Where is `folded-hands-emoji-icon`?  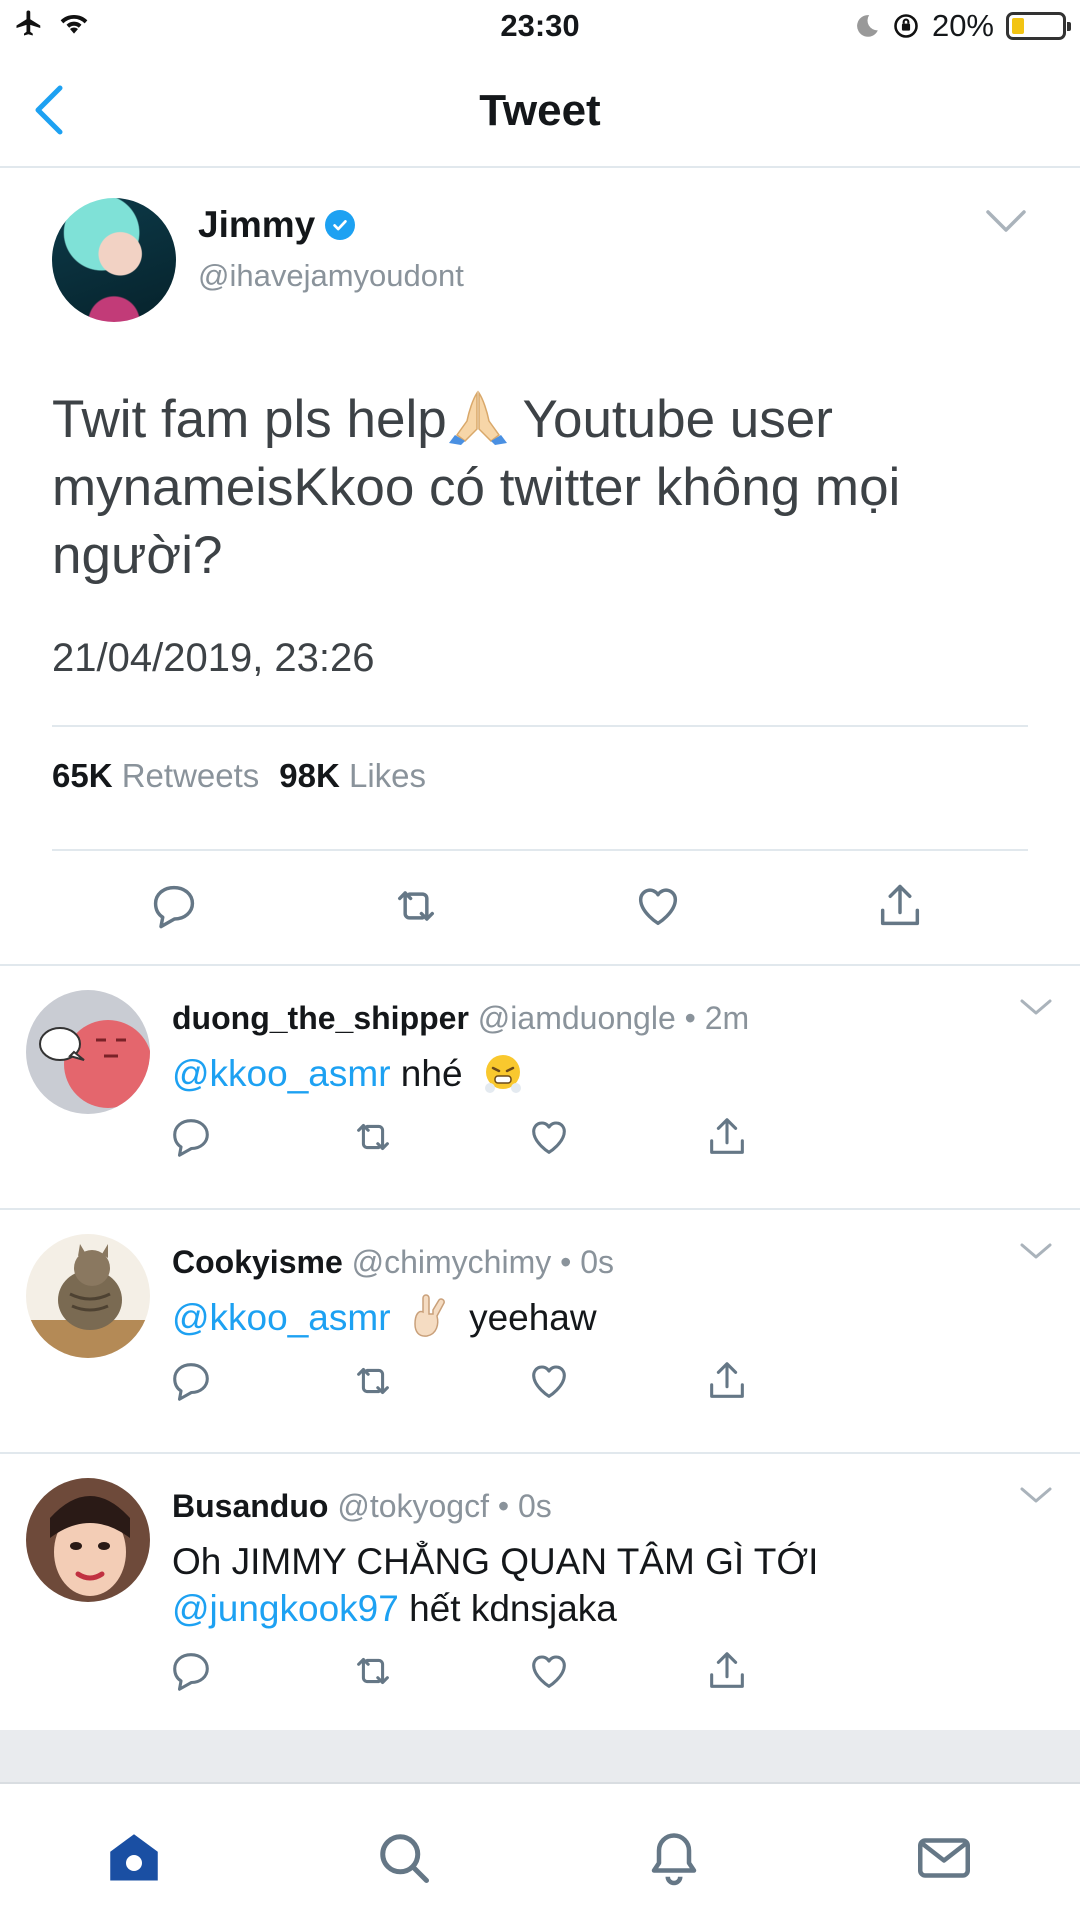
folded-hands-emoji-icon is located at coordinates (477, 417).